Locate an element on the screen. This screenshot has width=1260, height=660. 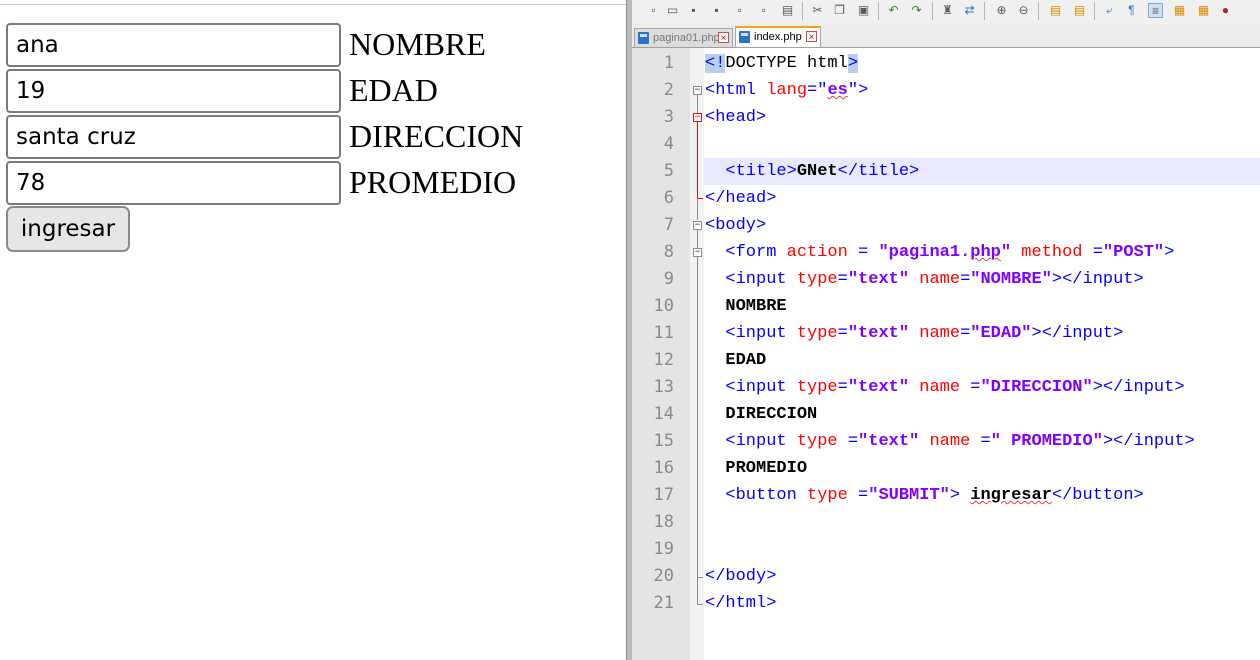
code-token: "> is located at coordinates (858, 90).